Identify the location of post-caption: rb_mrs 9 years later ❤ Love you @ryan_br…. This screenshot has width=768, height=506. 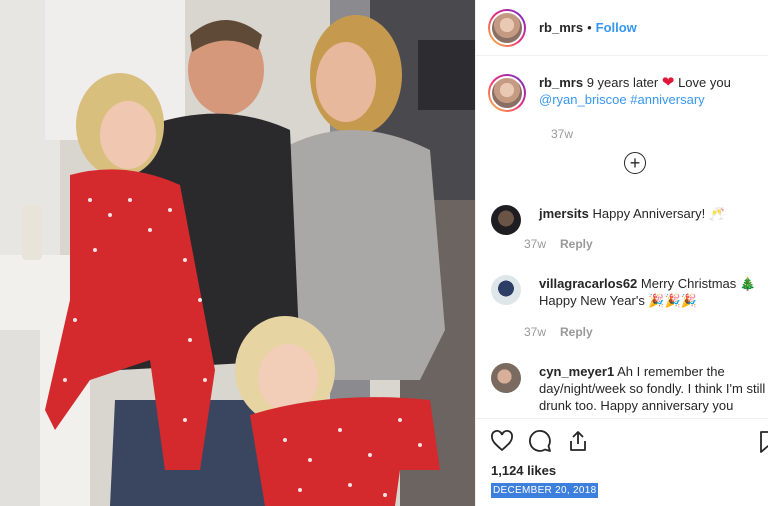
(625, 107).